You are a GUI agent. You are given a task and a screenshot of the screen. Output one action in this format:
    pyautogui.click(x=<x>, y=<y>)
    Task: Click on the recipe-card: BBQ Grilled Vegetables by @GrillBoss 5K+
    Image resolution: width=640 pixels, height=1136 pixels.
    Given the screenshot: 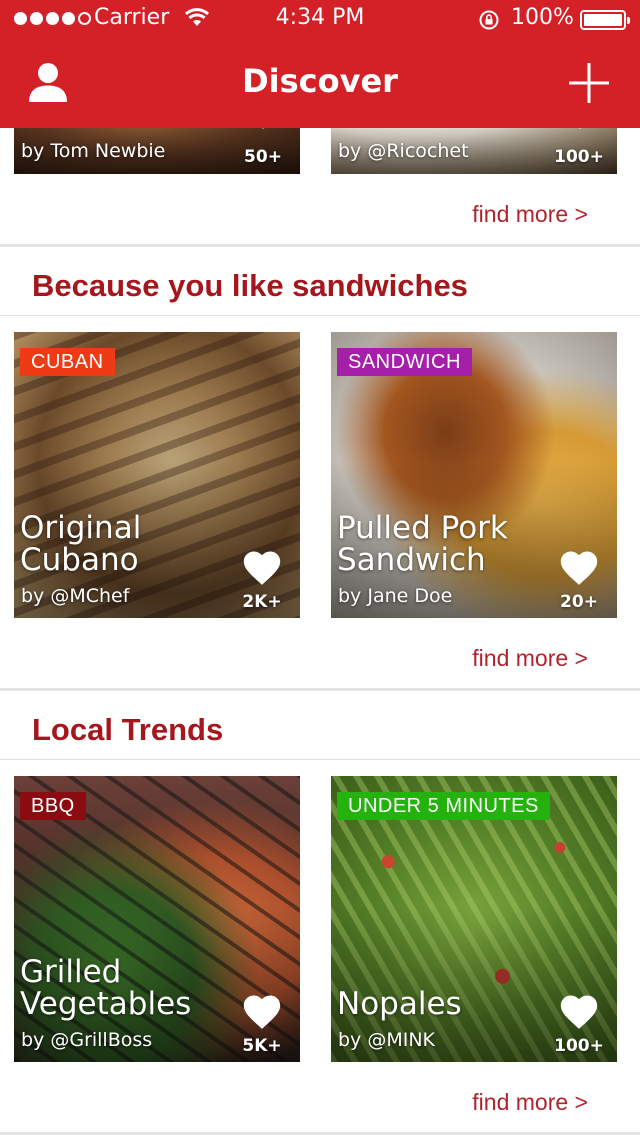 What is the action you would take?
    pyautogui.click(x=157, y=919)
    